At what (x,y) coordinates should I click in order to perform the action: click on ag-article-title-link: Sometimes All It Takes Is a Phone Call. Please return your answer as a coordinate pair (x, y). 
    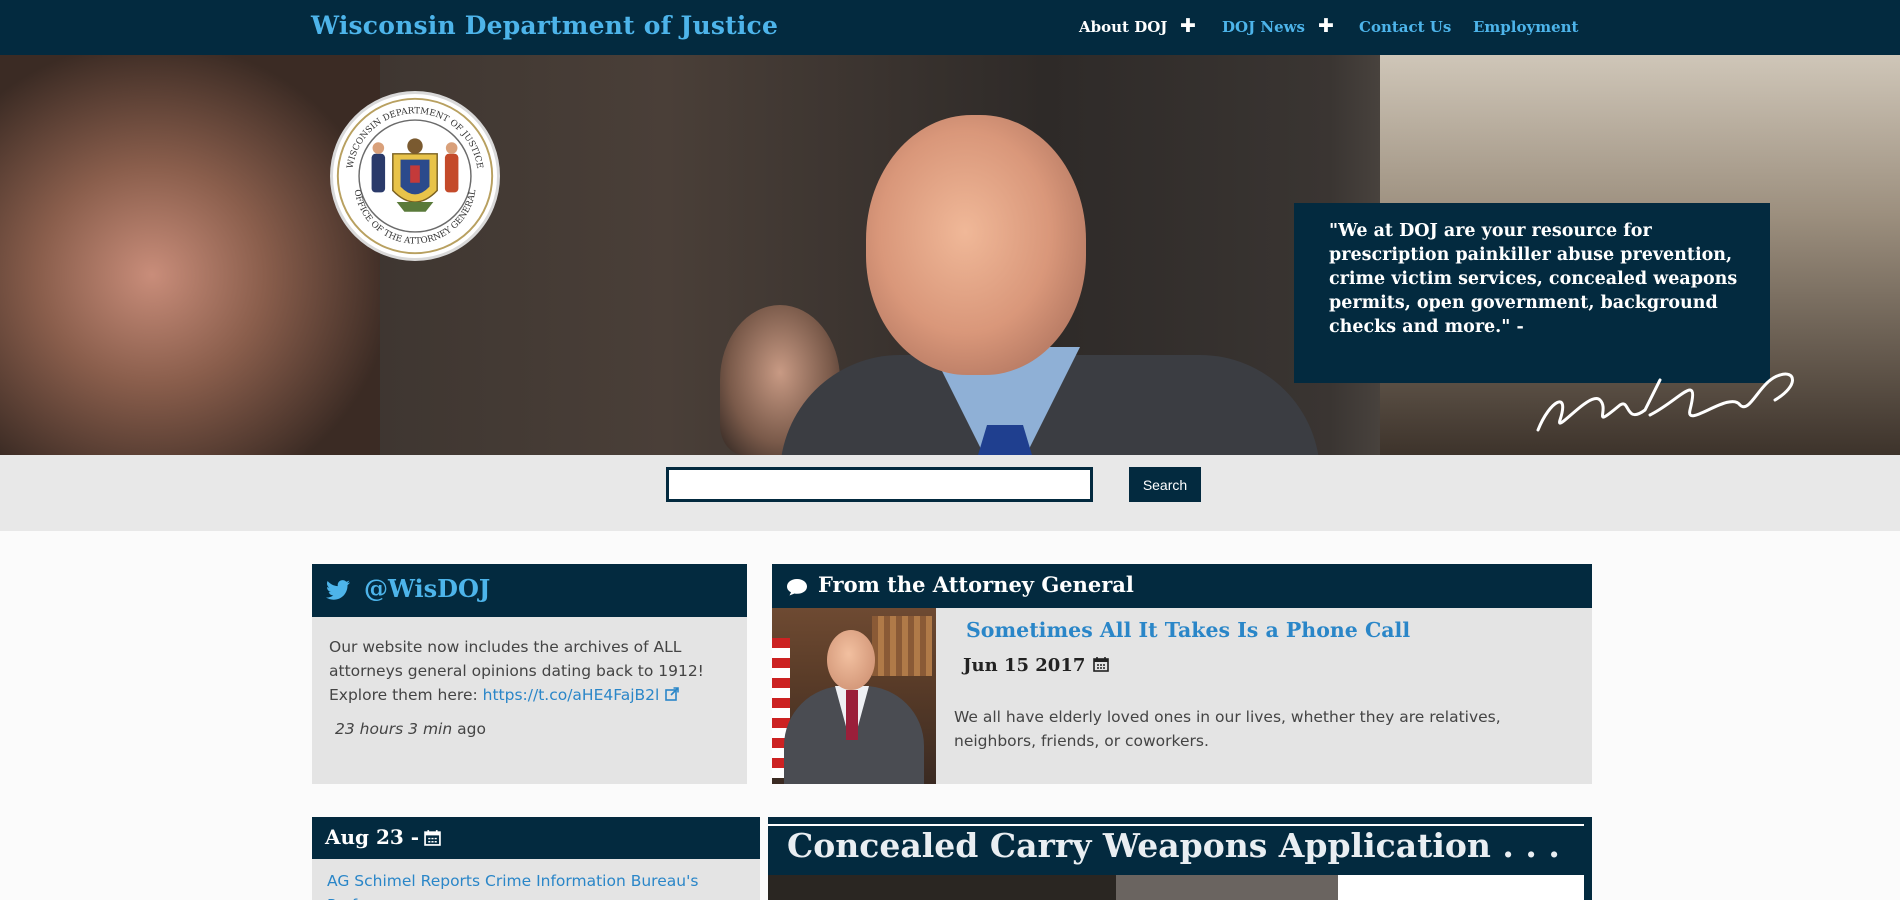
    Looking at the image, I should click on (1188, 630).